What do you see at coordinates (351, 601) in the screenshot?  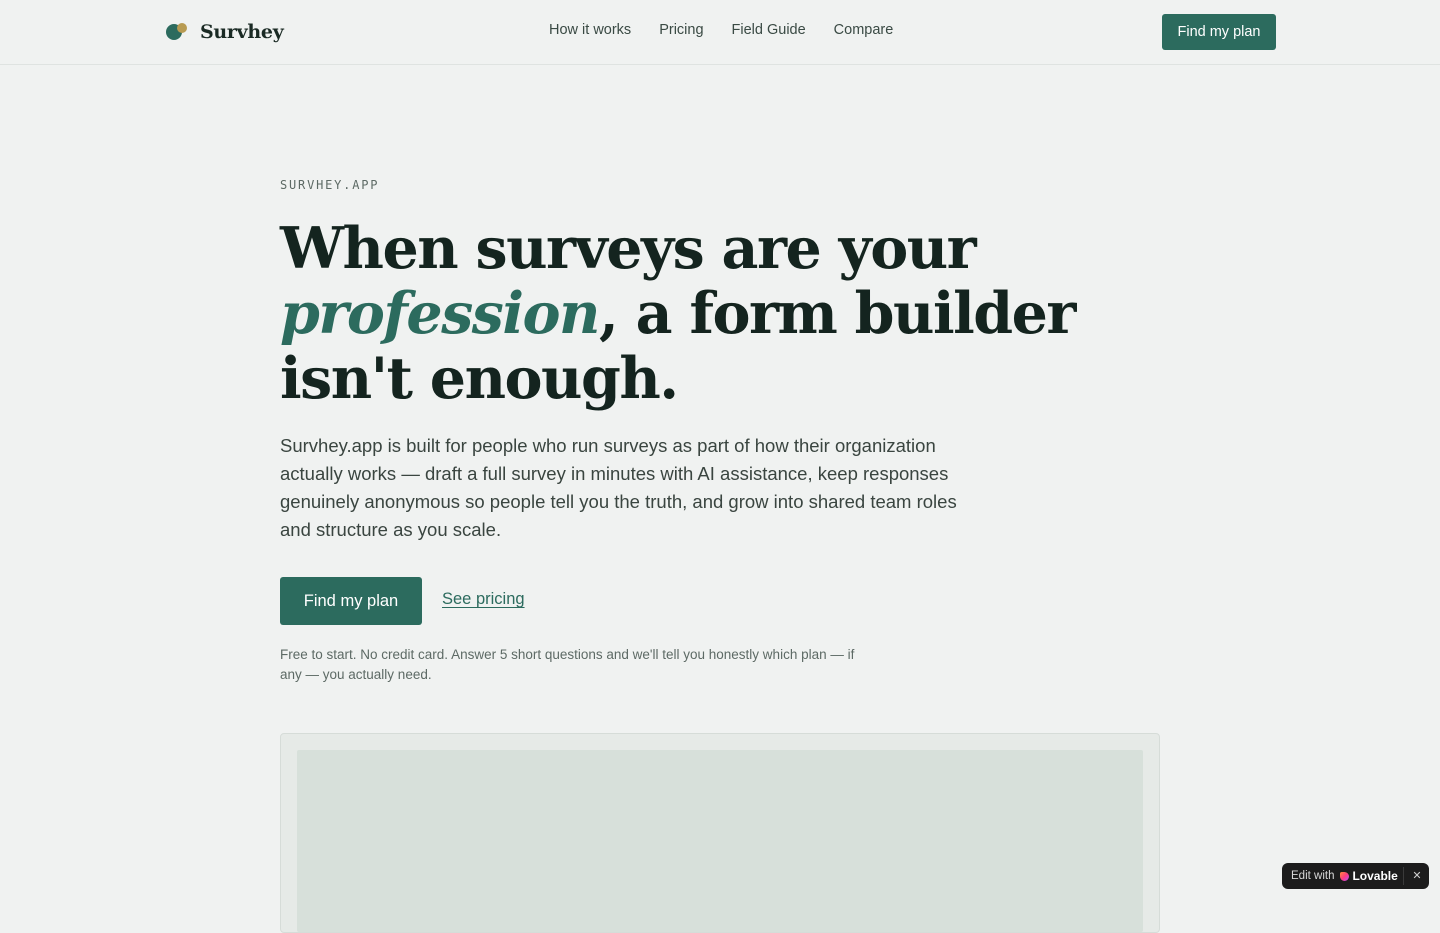 I see `hero-find-plan-button: Find my plan` at bounding box center [351, 601].